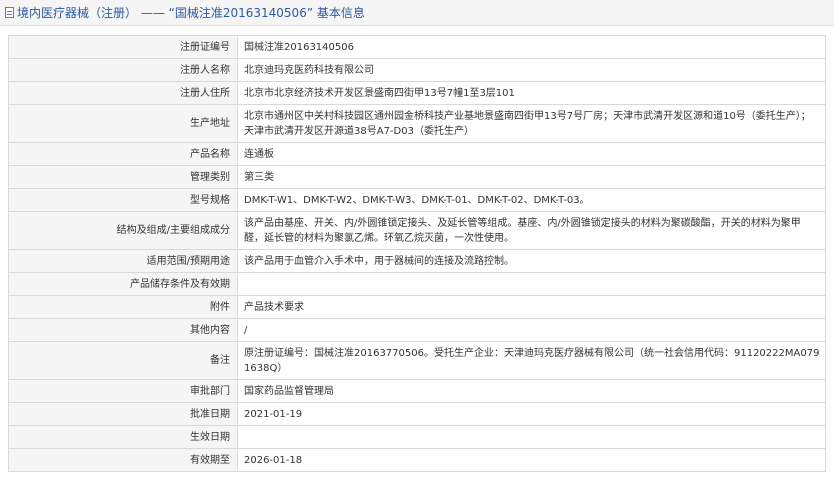 This screenshot has height=499, width=834. Describe the element at coordinates (531, 154) in the screenshot. I see `row-value: 连通板` at that location.